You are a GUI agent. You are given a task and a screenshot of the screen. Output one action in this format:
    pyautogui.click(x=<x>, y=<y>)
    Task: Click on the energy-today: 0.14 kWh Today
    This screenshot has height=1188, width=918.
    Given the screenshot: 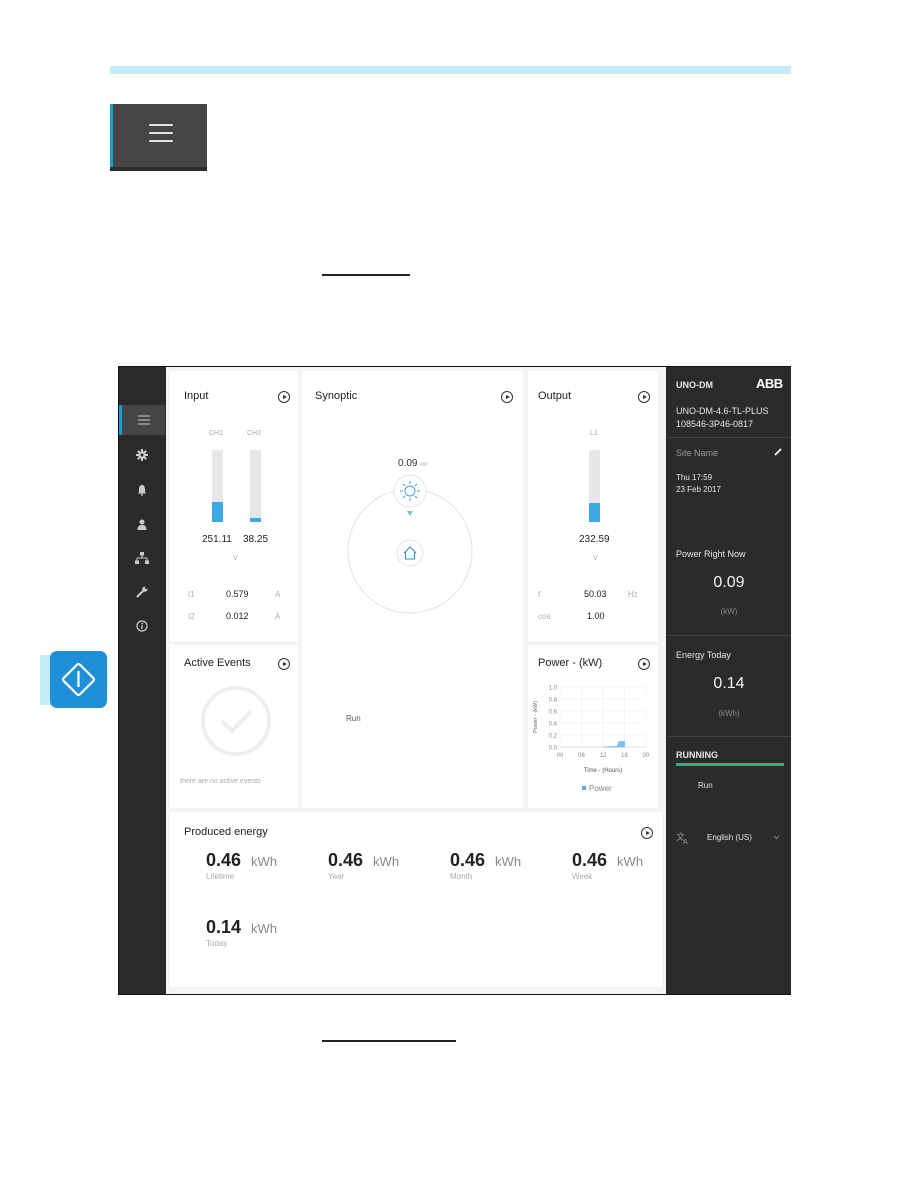 What is the action you would take?
    pyautogui.click(x=242, y=932)
    